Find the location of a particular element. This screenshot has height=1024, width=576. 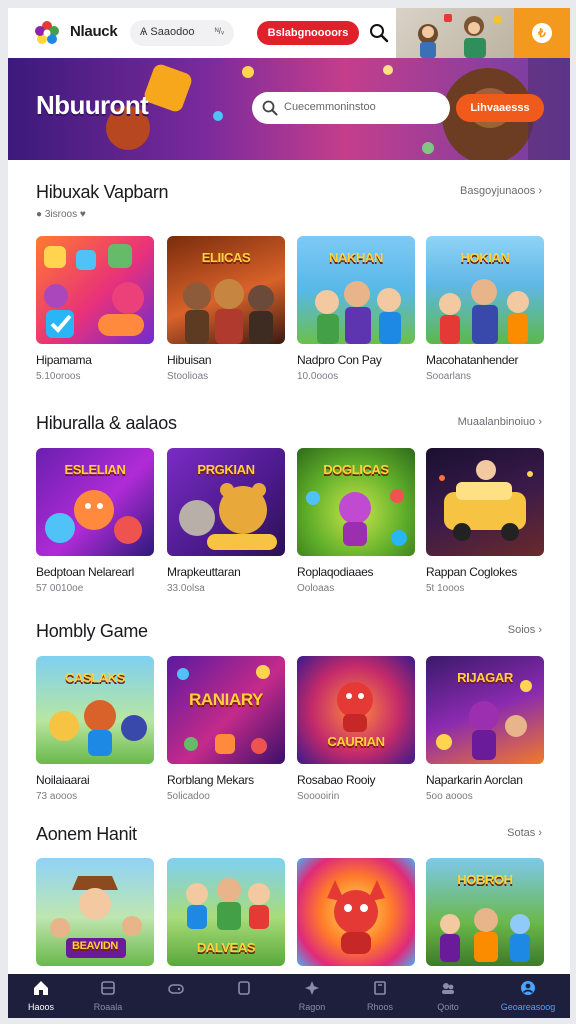

grid-icon is located at coordinates (108, 988).